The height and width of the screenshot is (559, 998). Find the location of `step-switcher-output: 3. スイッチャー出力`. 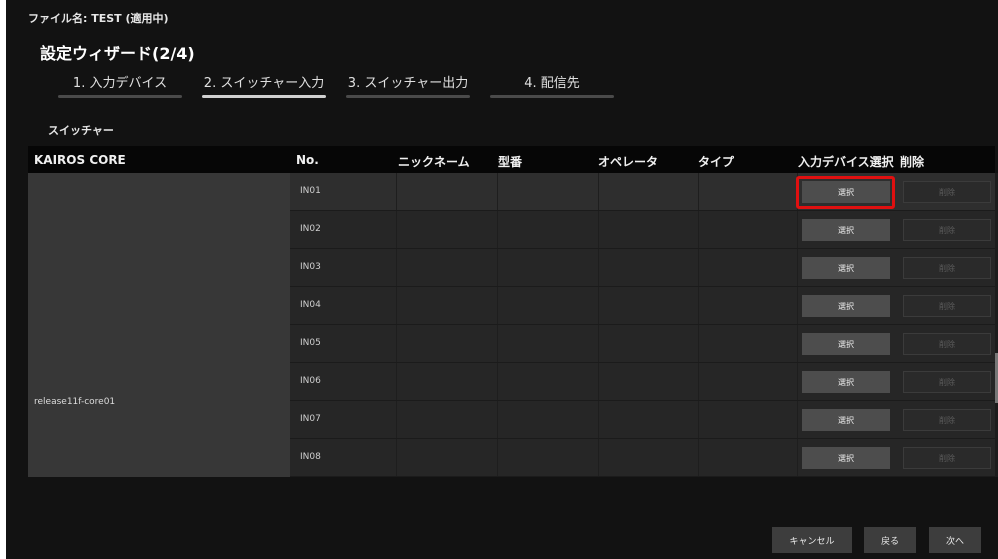

step-switcher-output: 3. スイッチャー出力 is located at coordinates (408, 85).